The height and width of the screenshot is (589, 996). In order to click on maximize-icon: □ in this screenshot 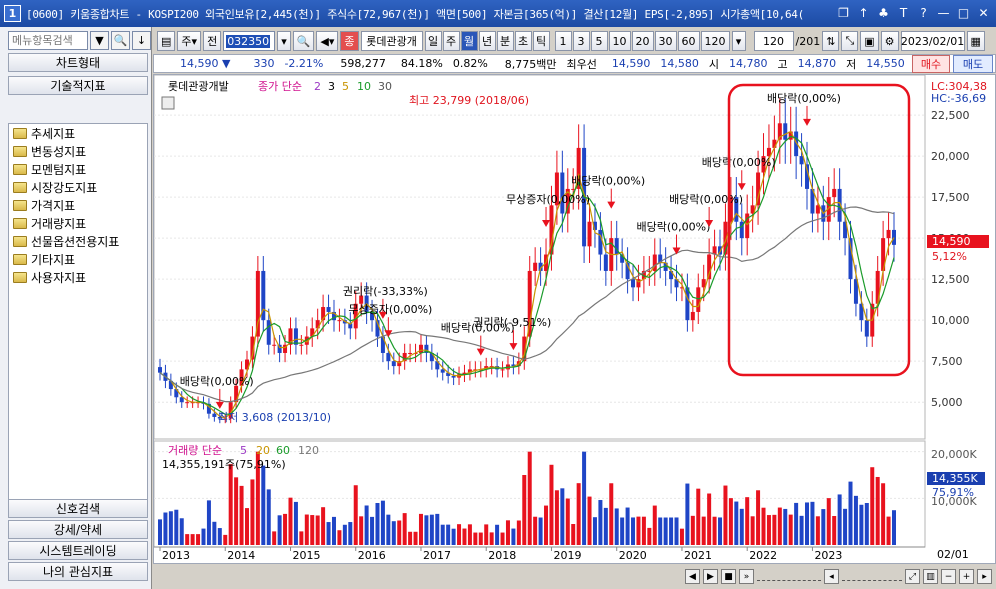, I will do `click(963, 12)`.